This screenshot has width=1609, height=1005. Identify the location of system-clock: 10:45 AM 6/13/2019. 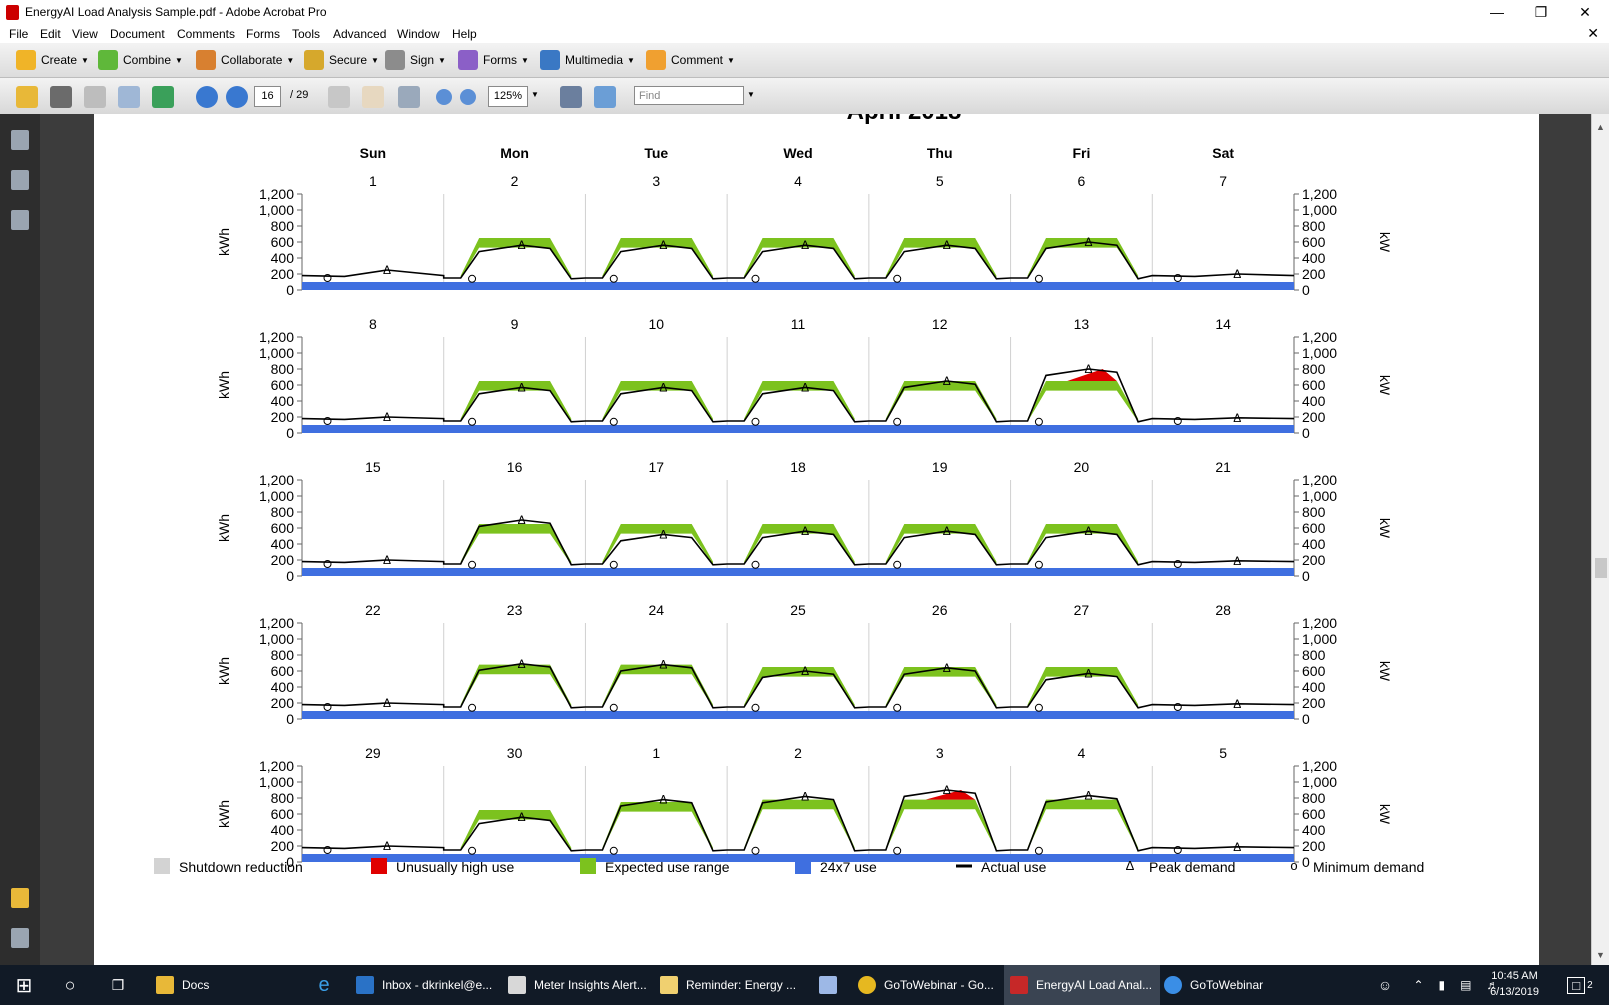
(1514, 984).